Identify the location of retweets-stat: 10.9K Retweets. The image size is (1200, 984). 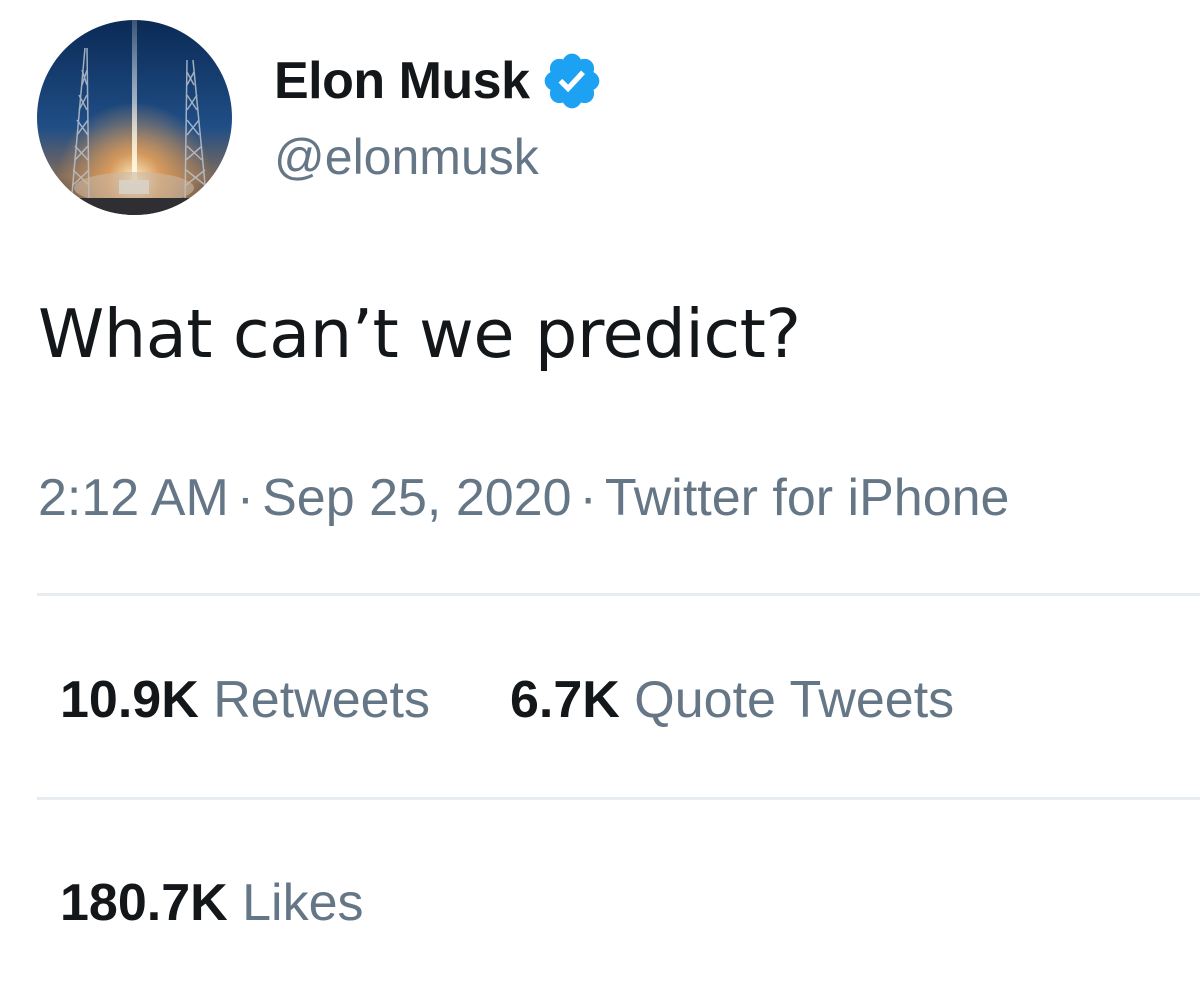
(245, 700).